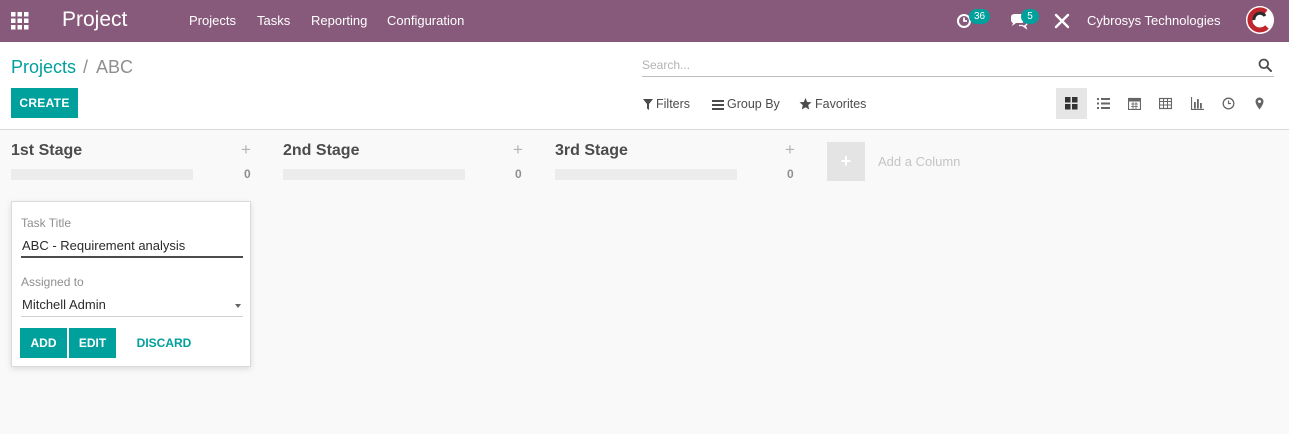  Describe the element at coordinates (919, 162) in the screenshot. I see `add-column-label: Add a Column` at that location.